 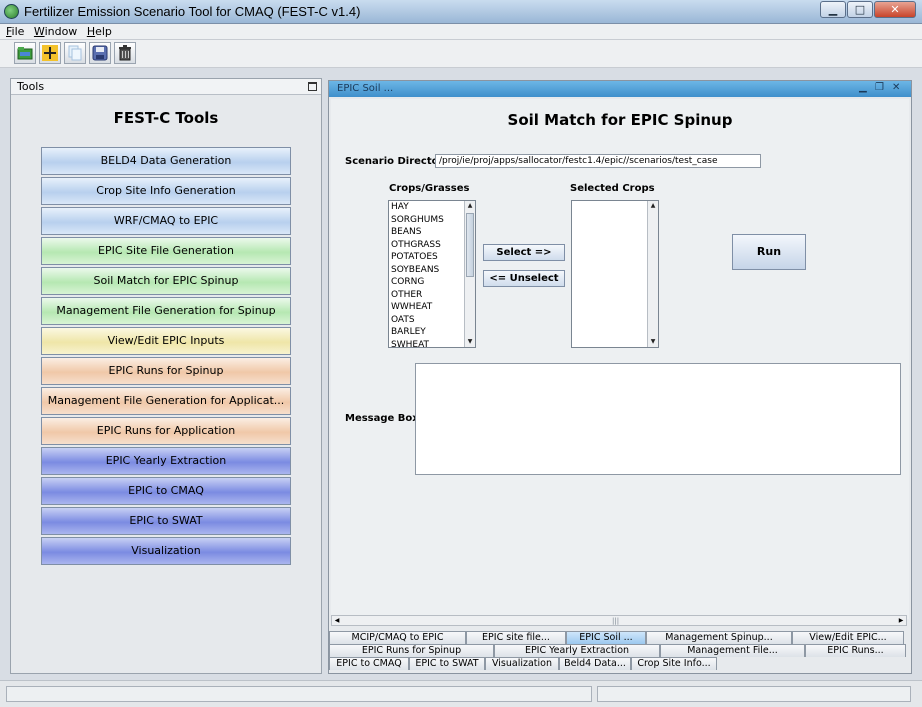 I want to click on frame-horizontal-scrollbar: ◀ ||| ▶, so click(x=619, y=620).